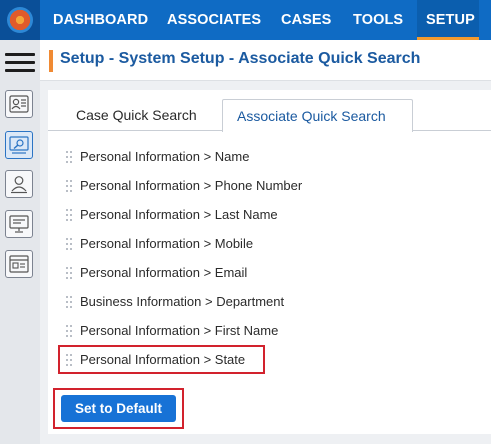 This screenshot has height=444, width=491. I want to click on field-label: Personal Information > Last Name, so click(179, 214).